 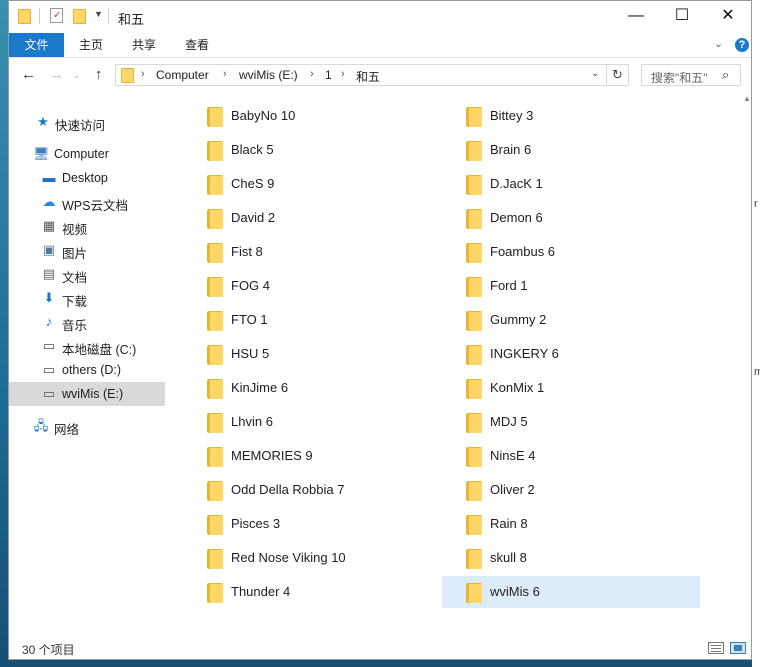 I want to click on folder-item: MDJ 5, so click(x=571, y=422).